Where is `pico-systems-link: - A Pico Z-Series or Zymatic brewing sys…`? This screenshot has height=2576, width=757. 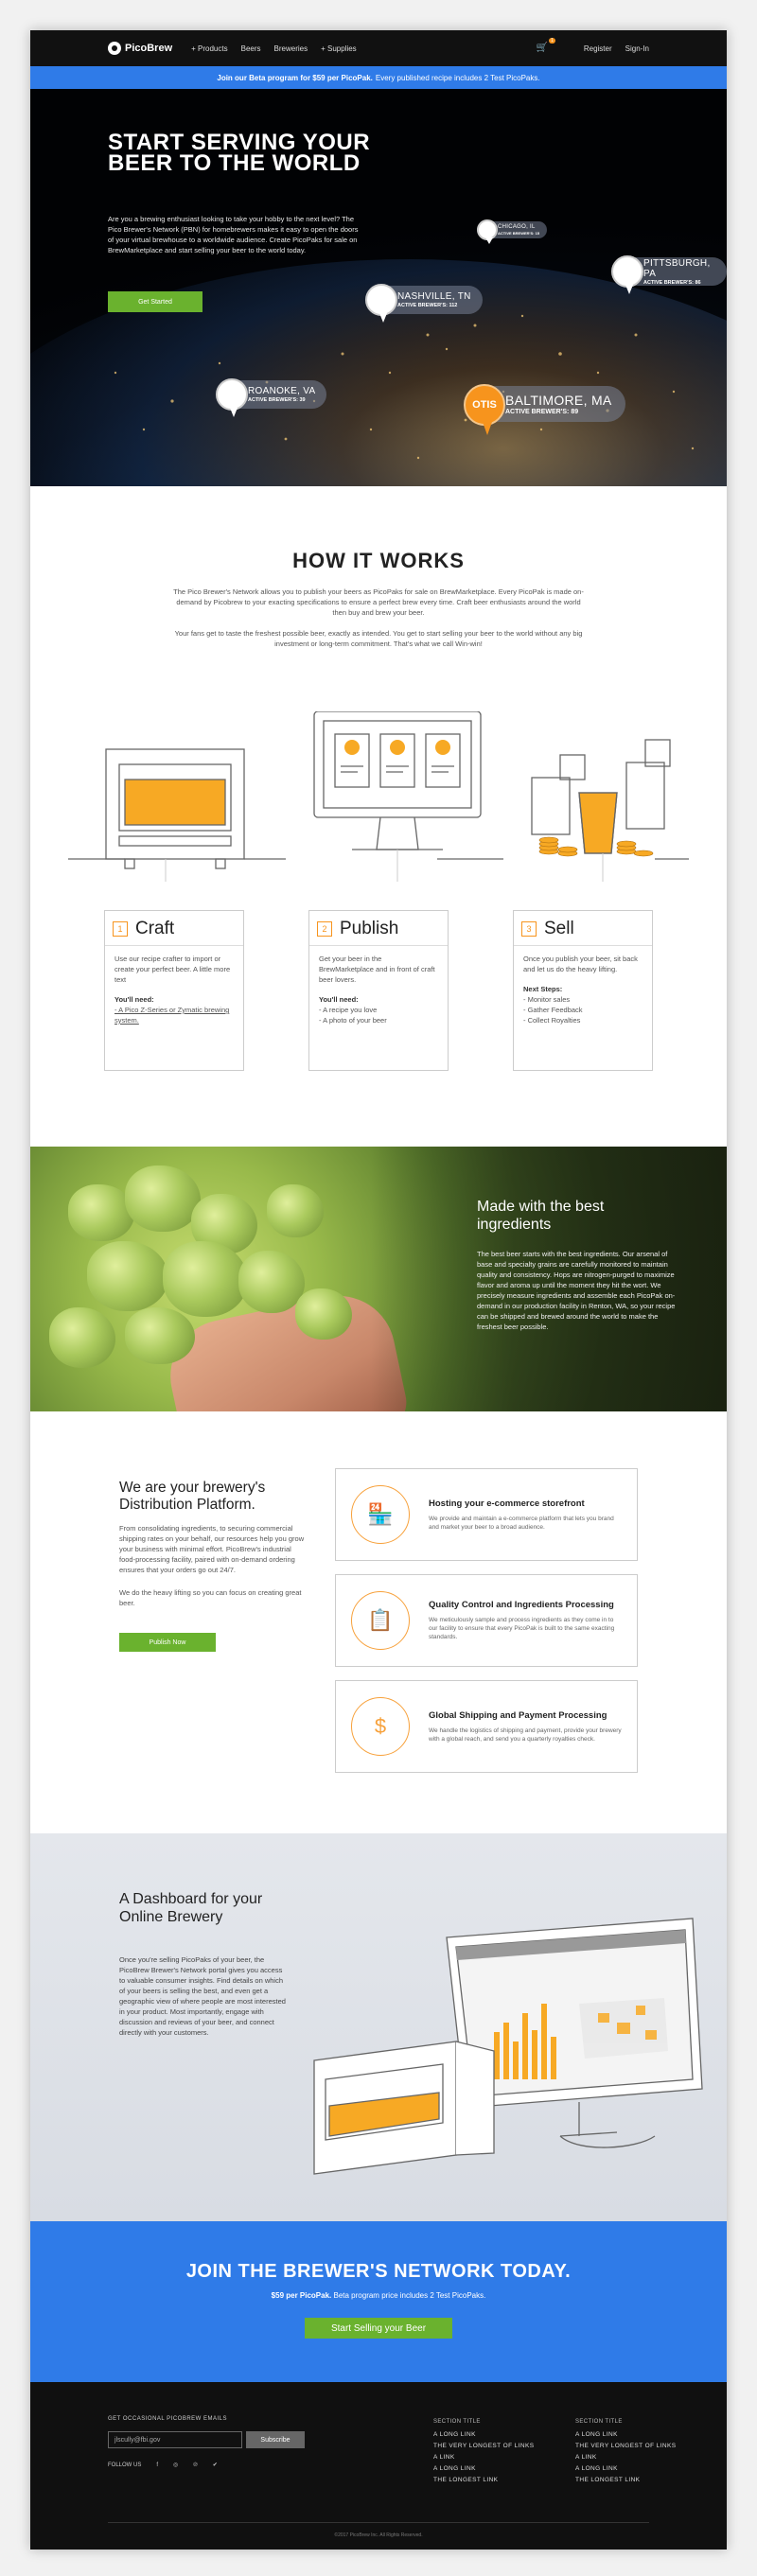
pico-systems-link: - A Pico Z-Series or Zymatic brewing sys… is located at coordinates (172, 1016).